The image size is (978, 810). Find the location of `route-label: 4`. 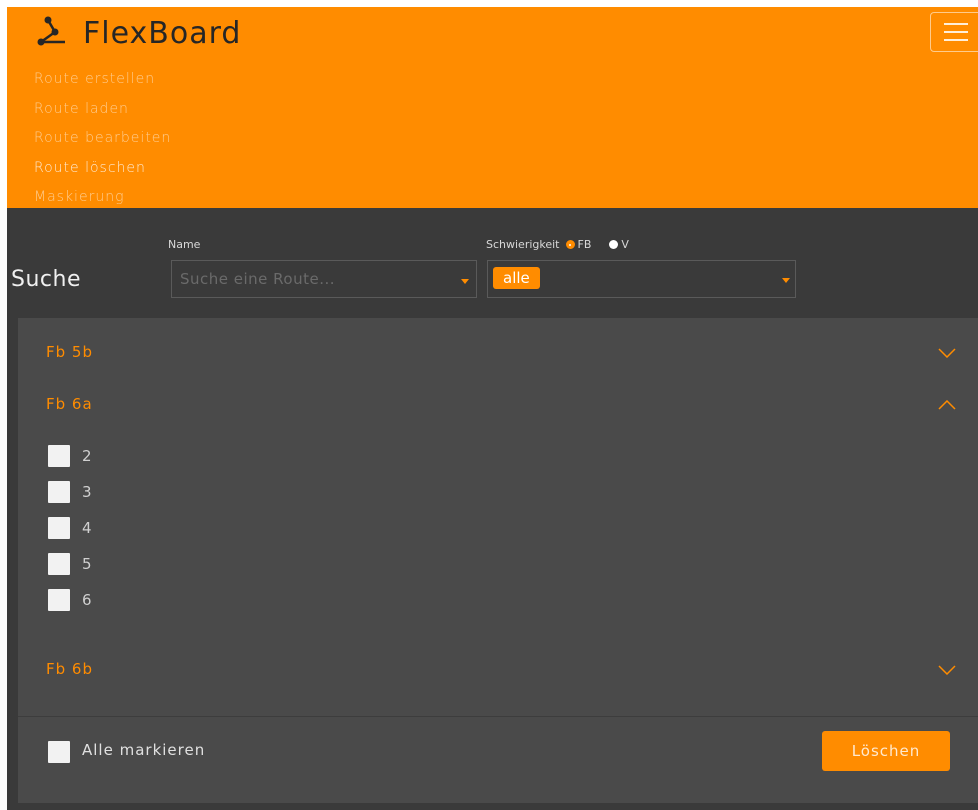

route-label: 4 is located at coordinates (87, 528).